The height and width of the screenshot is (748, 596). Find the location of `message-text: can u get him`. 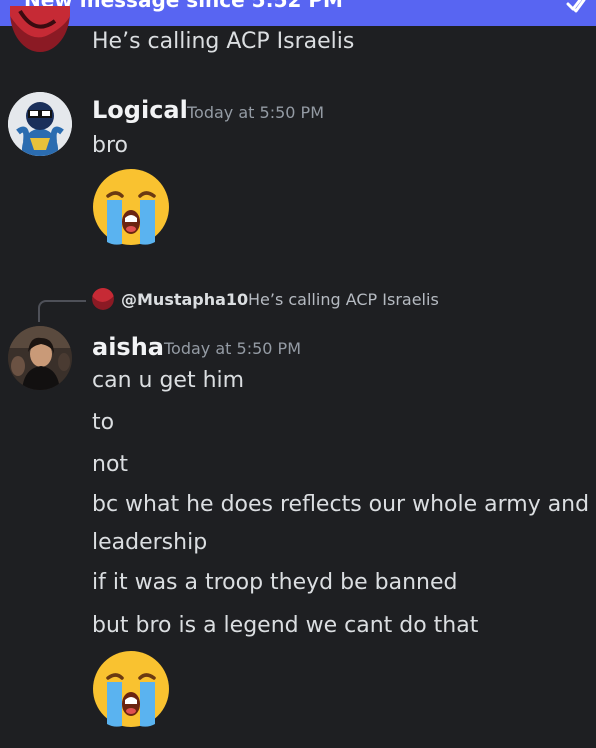

message-text: can u get him is located at coordinates (168, 380).